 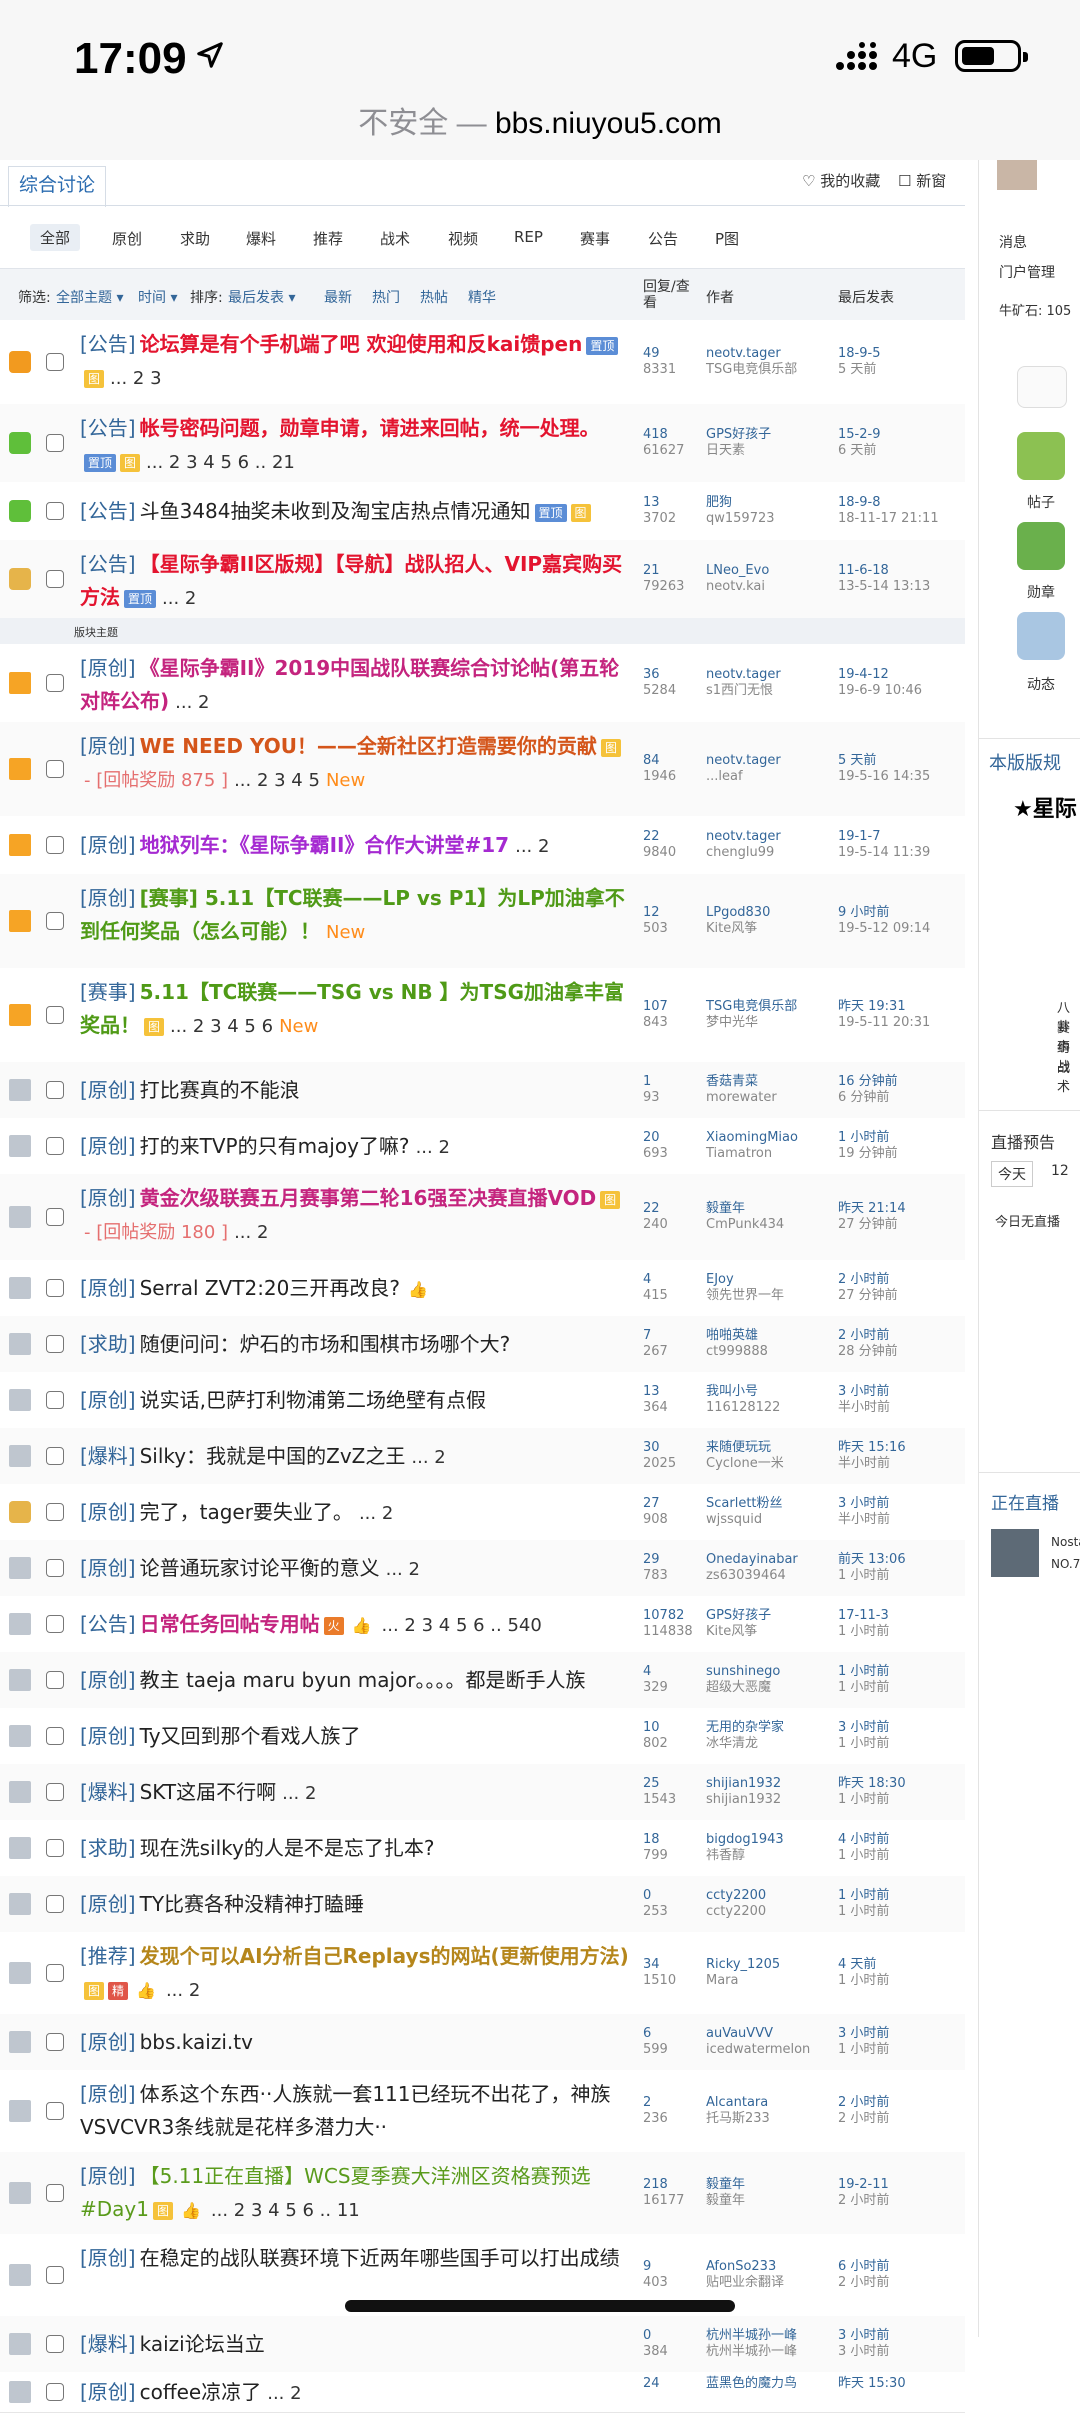 I want to click on thread-author: 杭州半城孙一峰, so click(x=751, y=2336).